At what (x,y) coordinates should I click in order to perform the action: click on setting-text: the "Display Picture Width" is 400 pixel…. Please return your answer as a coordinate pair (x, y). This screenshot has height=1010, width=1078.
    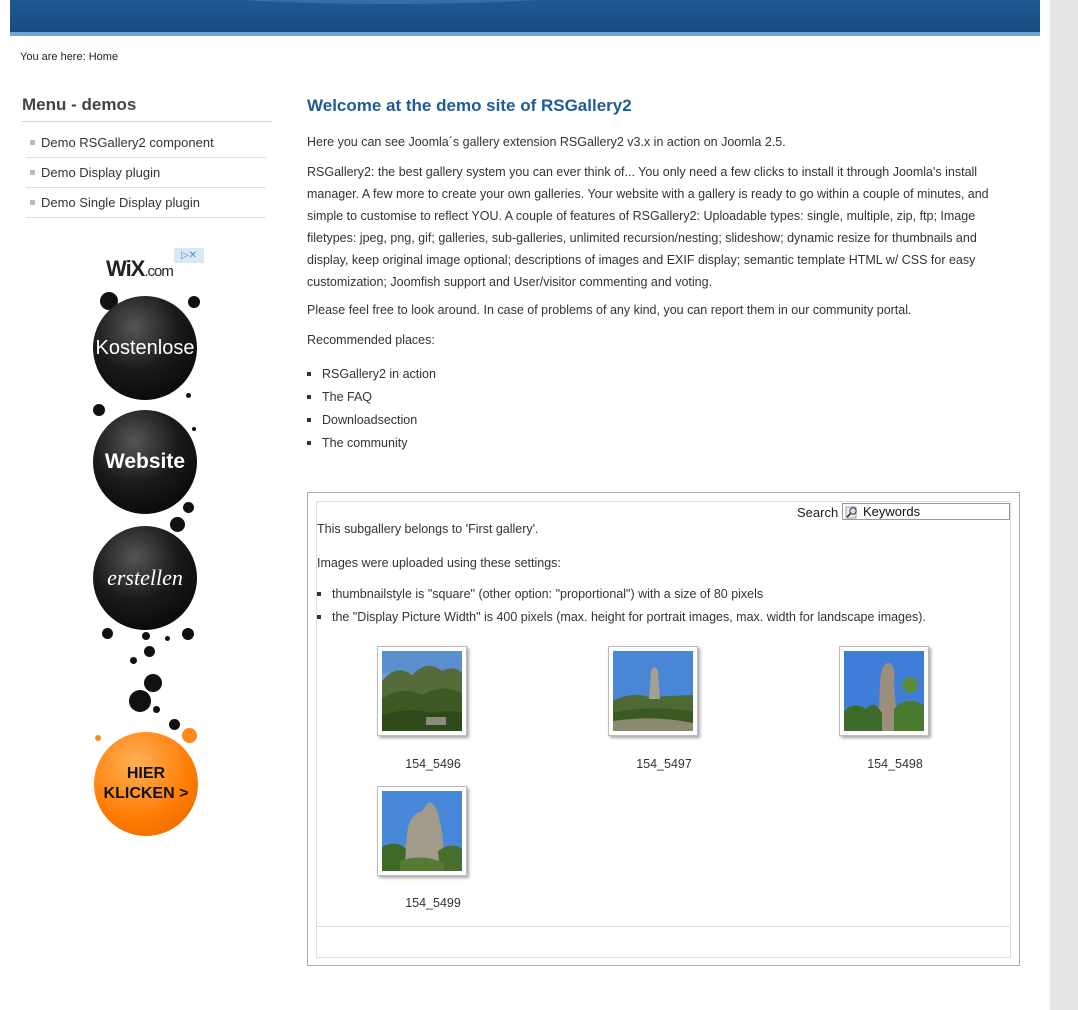
    Looking at the image, I should click on (629, 616).